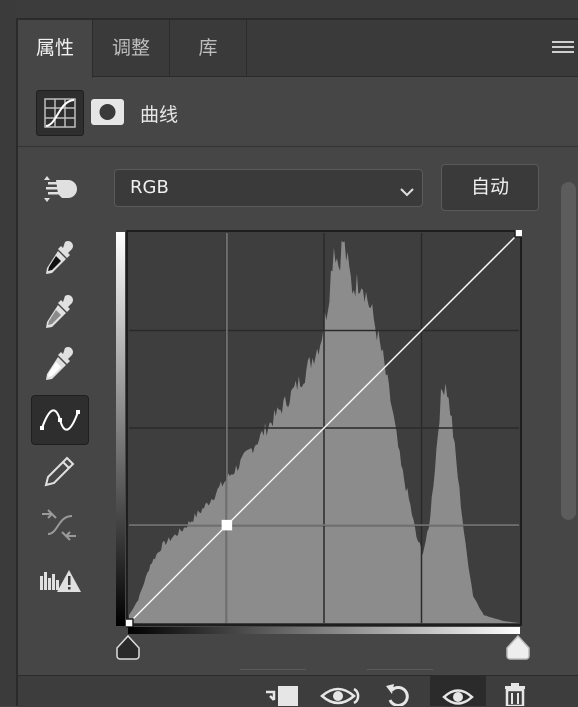 This screenshot has width=578, height=707. What do you see at coordinates (458, 693) in the screenshot?
I see `visibility-eye-icon` at bounding box center [458, 693].